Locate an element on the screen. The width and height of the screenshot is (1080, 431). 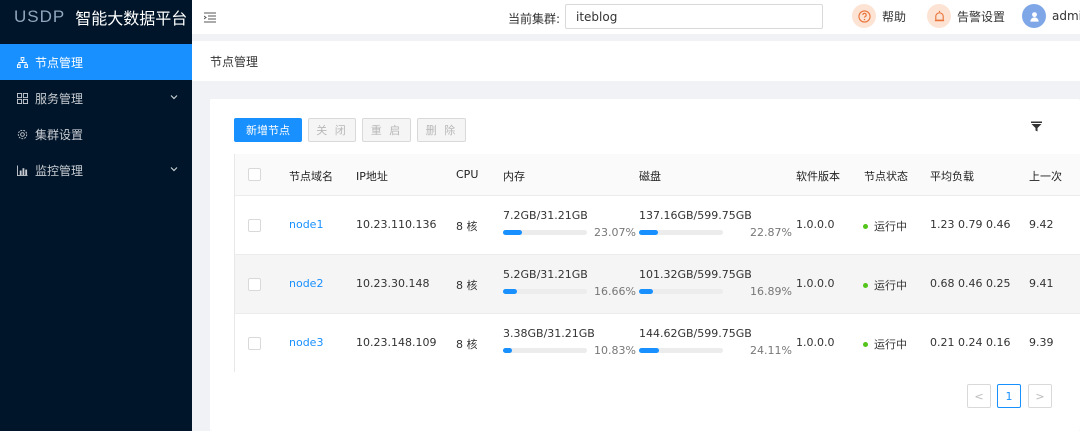
menu-fold-icon is located at coordinates (210, 17).